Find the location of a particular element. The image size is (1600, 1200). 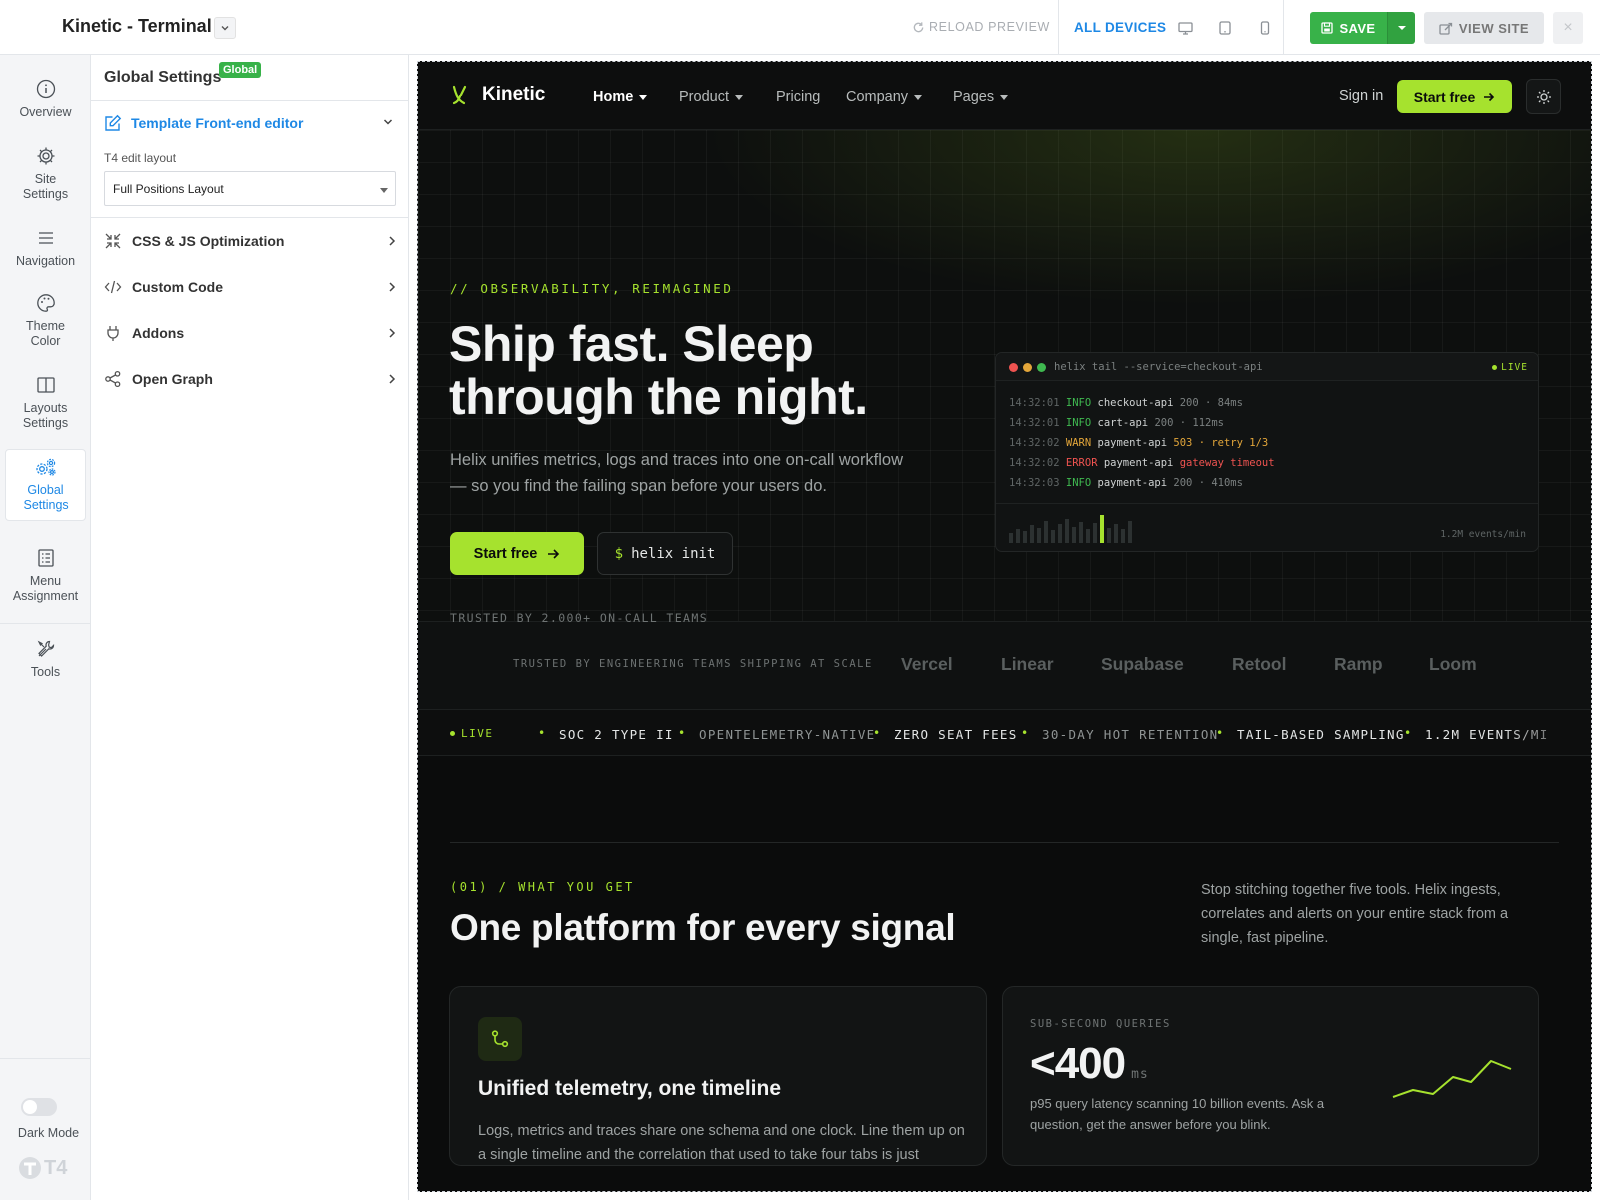

template-frontend-editor-toggle: Template Front-end editor is located at coordinates (203, 123).